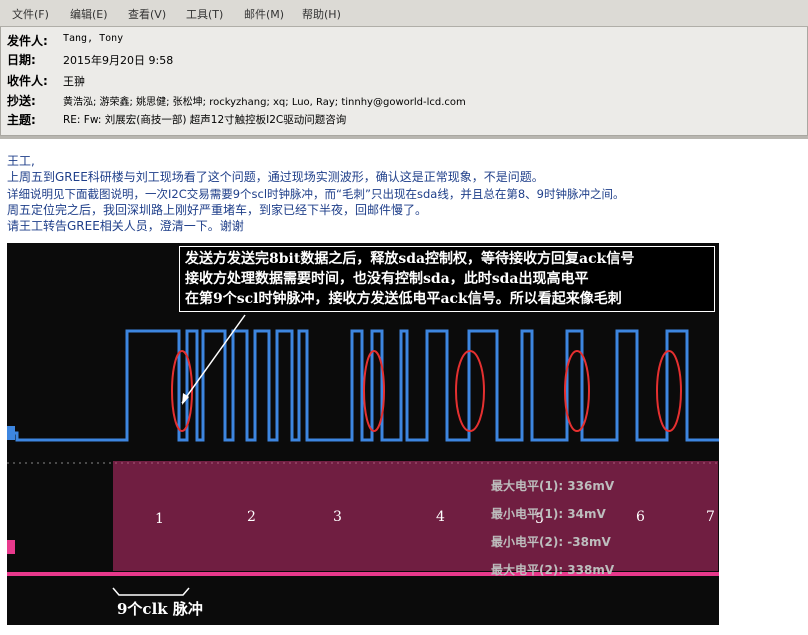  I want to click on header-separator, so click(404, 137).